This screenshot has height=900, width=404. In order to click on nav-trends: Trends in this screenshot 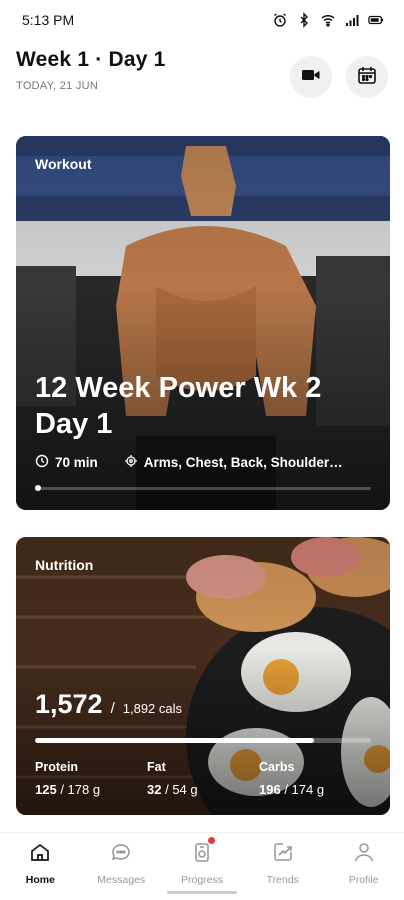, I will do `click(282, 866)`.